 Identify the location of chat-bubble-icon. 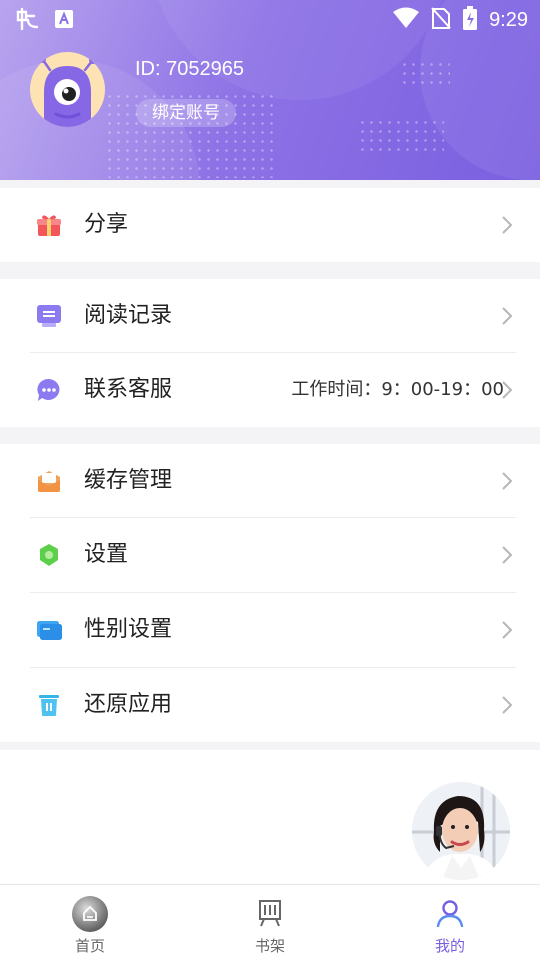
(49, 390).